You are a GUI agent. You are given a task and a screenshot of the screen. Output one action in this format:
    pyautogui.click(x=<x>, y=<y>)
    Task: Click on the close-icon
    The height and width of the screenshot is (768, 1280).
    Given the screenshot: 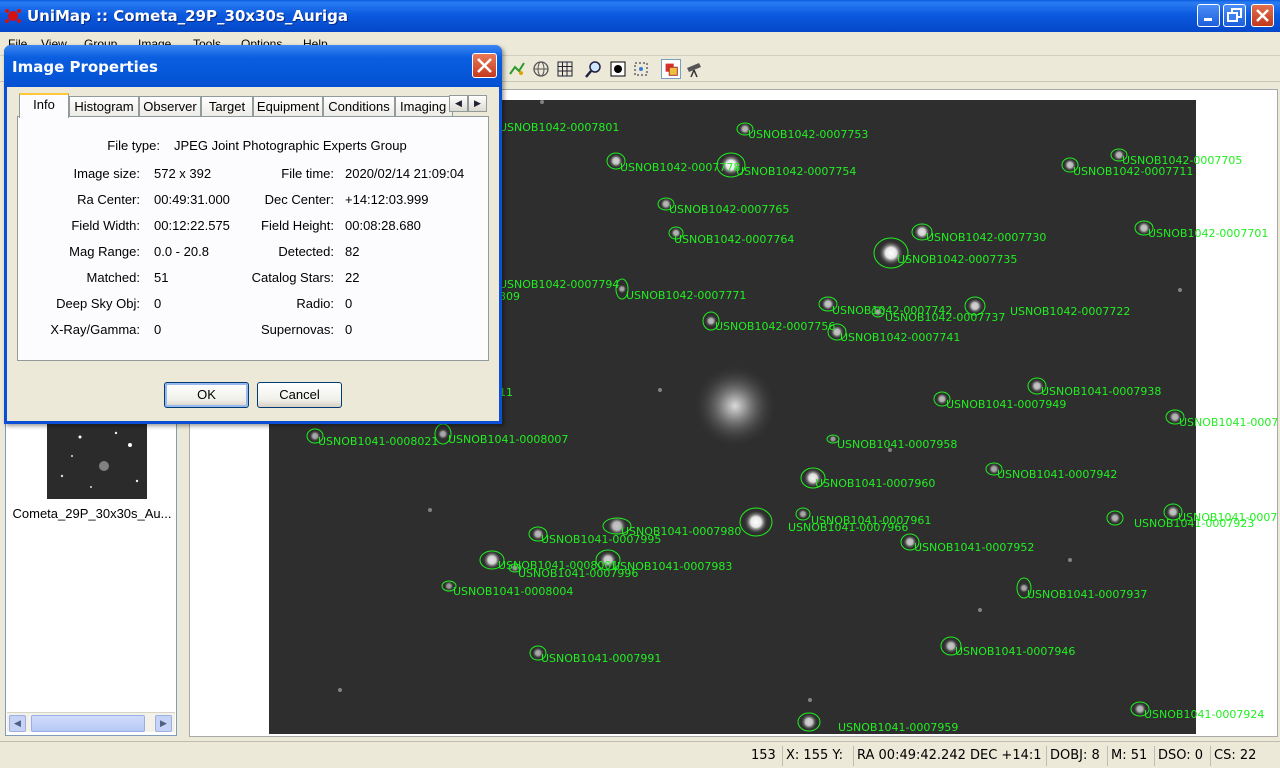 What is the action you would take?
    pyautogui.click(x=484, y=65)
    